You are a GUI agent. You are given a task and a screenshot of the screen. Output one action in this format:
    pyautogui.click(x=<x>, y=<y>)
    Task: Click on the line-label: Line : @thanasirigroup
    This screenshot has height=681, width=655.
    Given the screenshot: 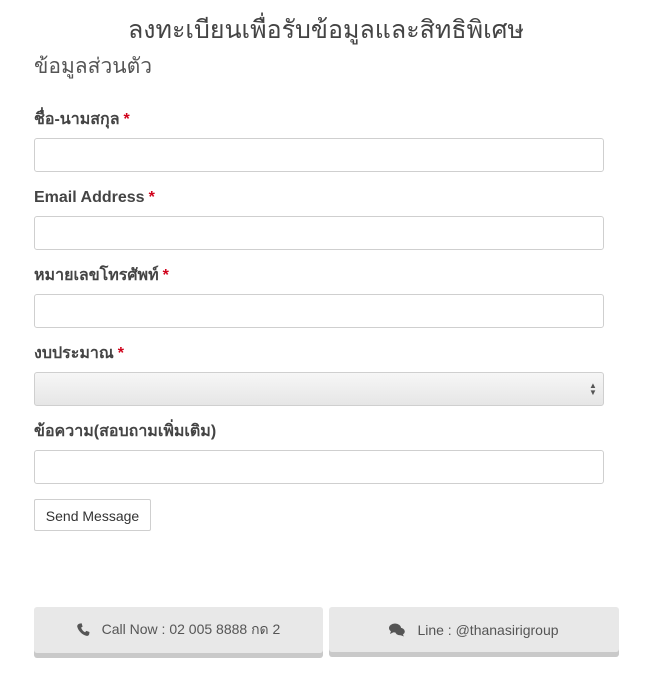 What is the action you would take?
    pyautogui.click(x=488, y=629)
    